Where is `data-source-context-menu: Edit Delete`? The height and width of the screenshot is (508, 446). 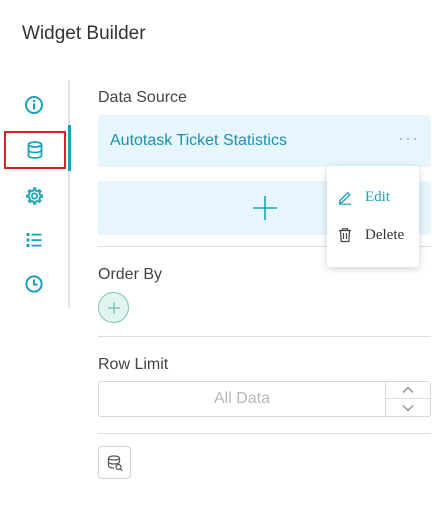
data-source-context-menu: Edit Delete is located at coordinates (373, 216).